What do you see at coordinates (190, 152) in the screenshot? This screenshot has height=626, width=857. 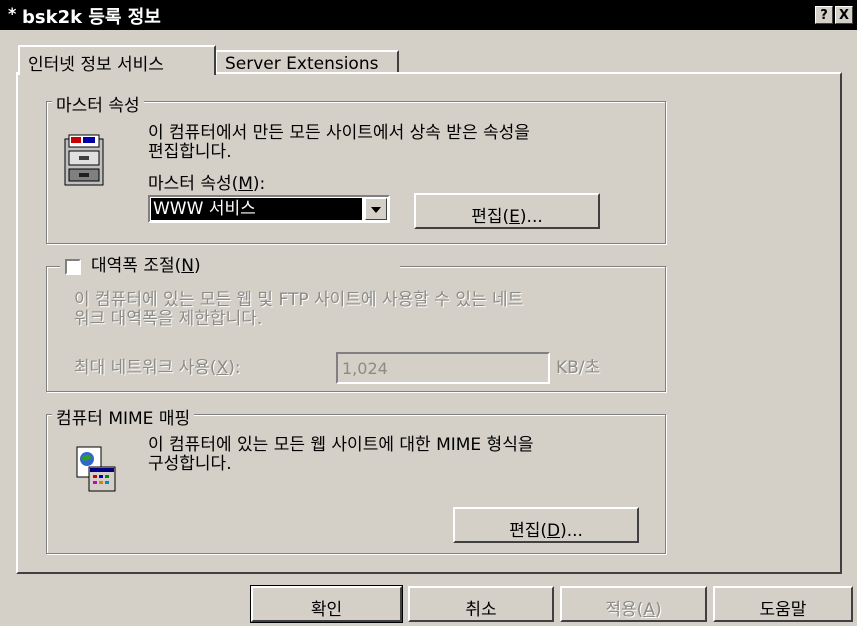 I see `master-description-line2: 편집합니다.` at bounding box center [190, 152].